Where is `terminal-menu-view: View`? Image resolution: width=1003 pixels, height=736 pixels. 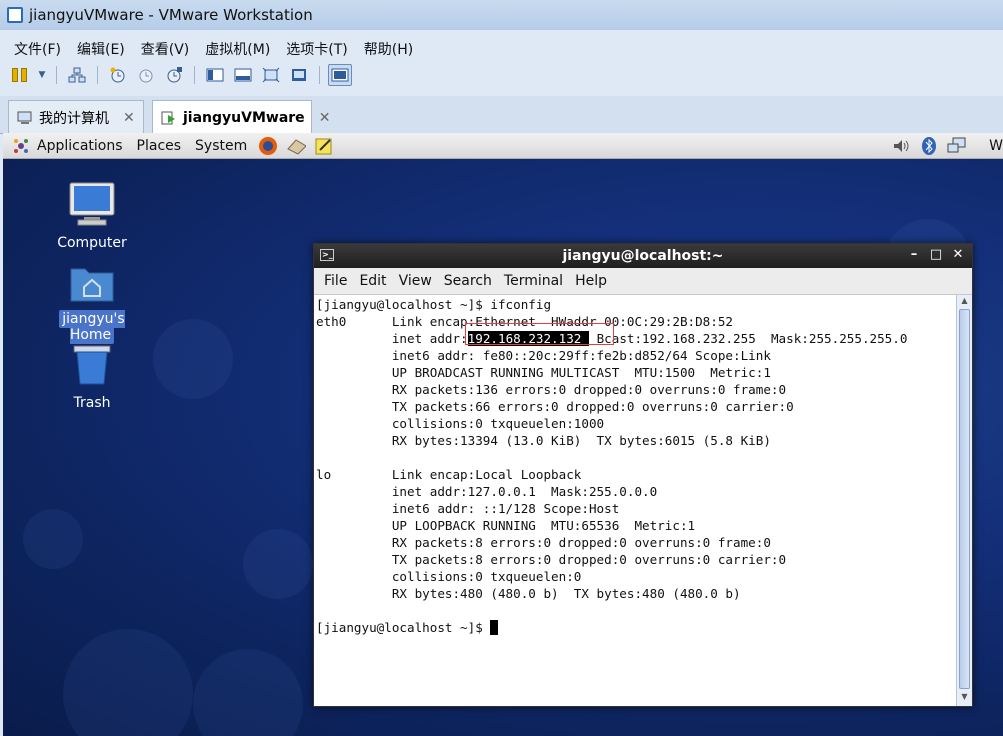 terminal-menu-view: View is located at coordinates (415, 281).